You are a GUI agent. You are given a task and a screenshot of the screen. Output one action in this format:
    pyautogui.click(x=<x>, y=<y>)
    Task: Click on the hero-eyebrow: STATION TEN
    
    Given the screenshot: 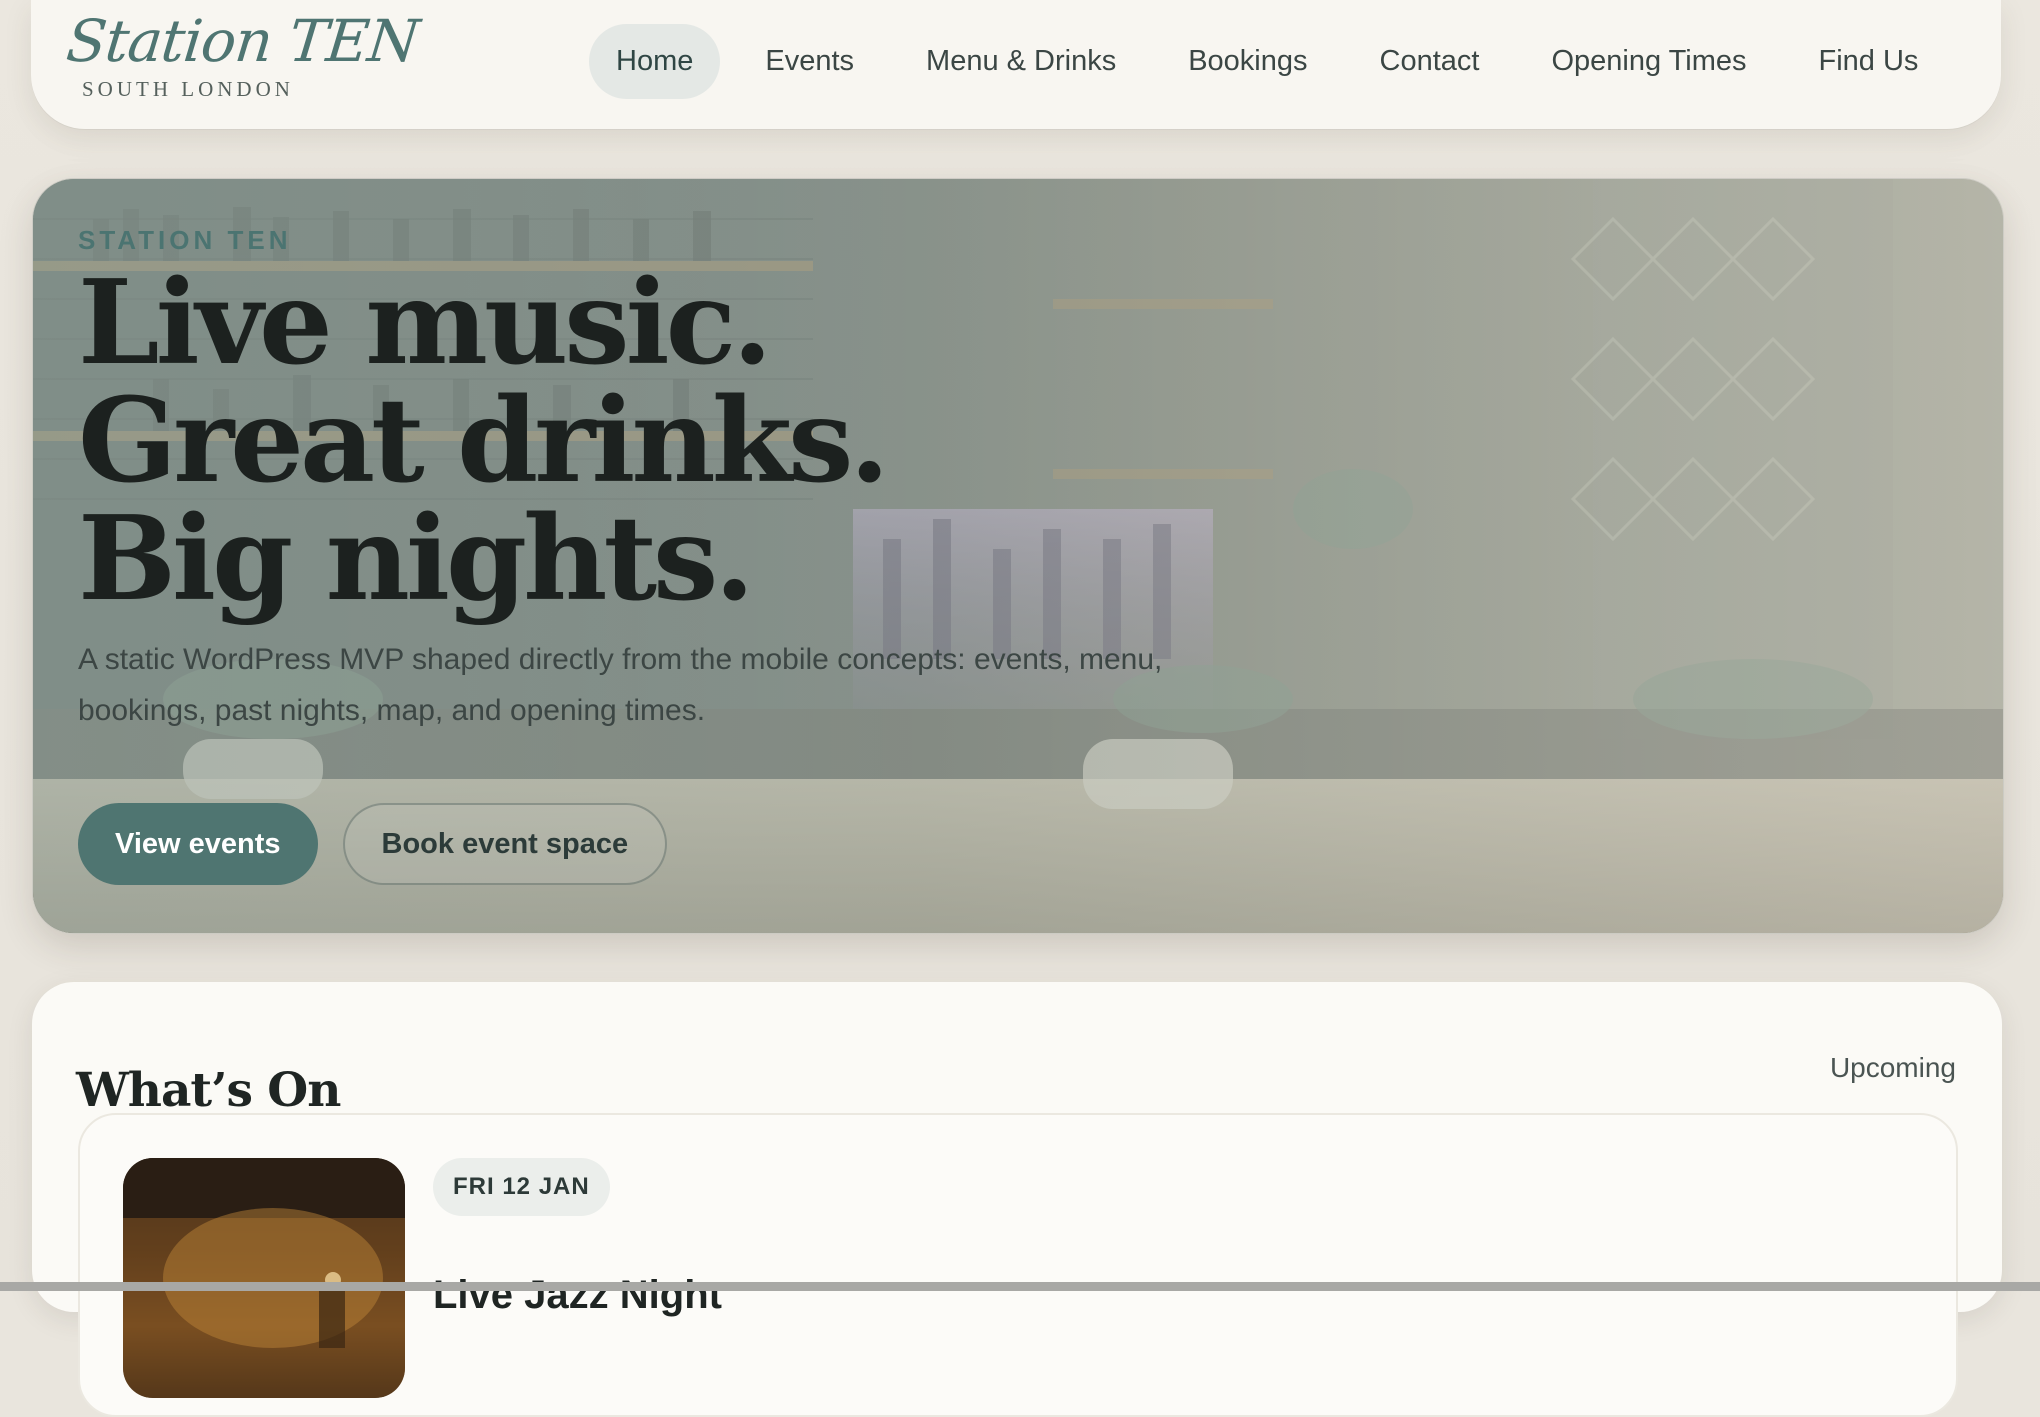 What is the action you would take?
    pyautogui.click(x=185, y=240)
    